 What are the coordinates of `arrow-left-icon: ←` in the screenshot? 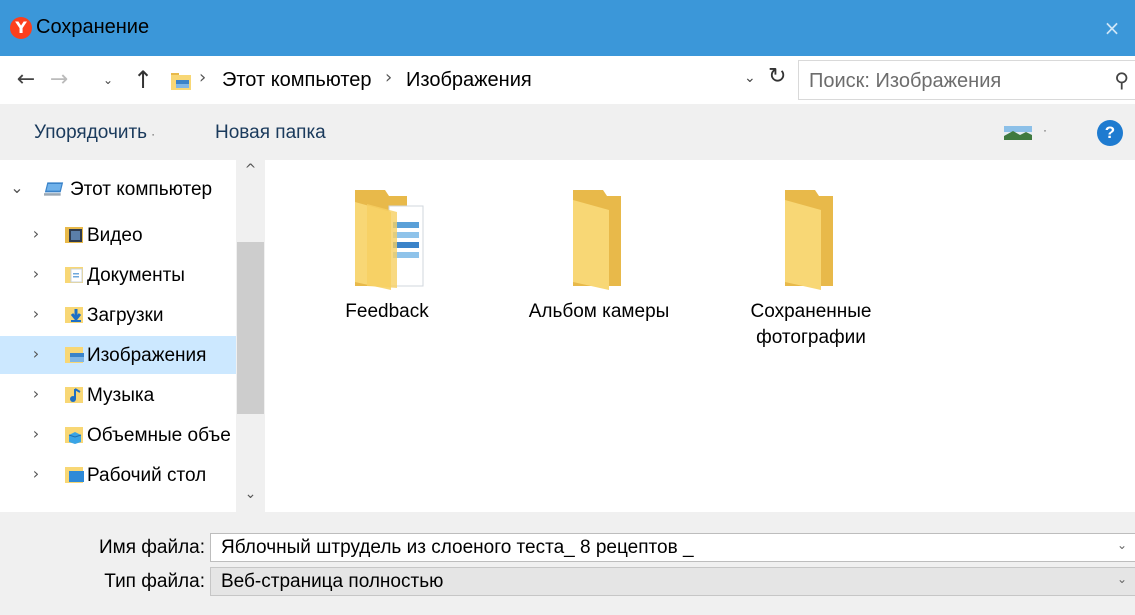 It's located at (26, 79).